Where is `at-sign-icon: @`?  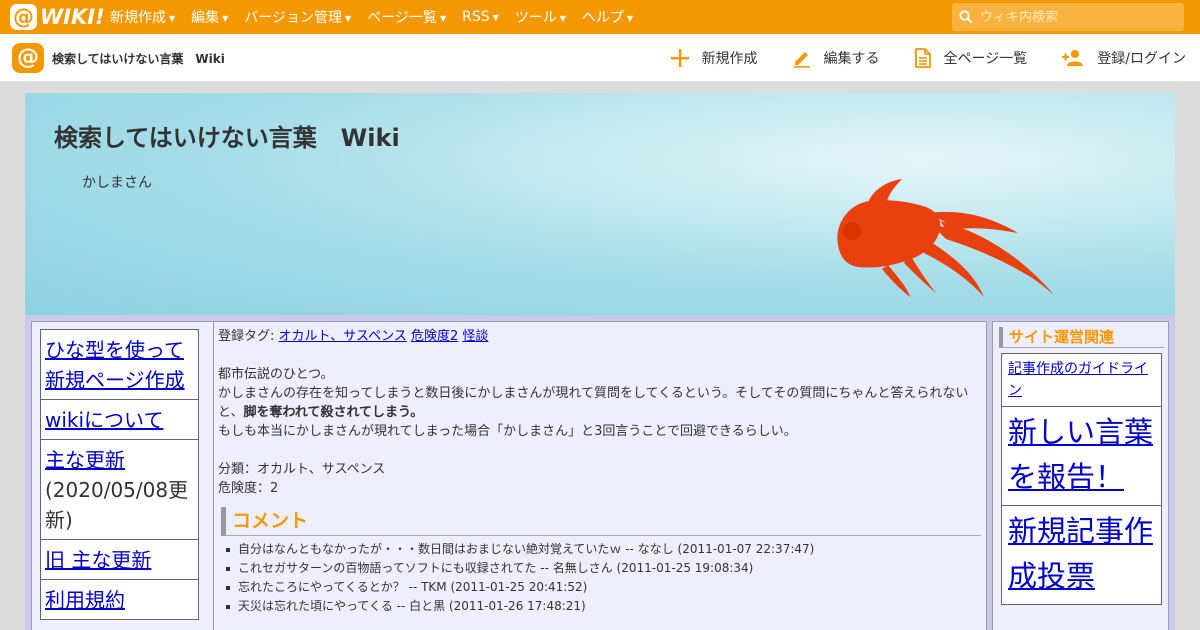 at-sign-icon: @ is located at coordinates (23, 17).